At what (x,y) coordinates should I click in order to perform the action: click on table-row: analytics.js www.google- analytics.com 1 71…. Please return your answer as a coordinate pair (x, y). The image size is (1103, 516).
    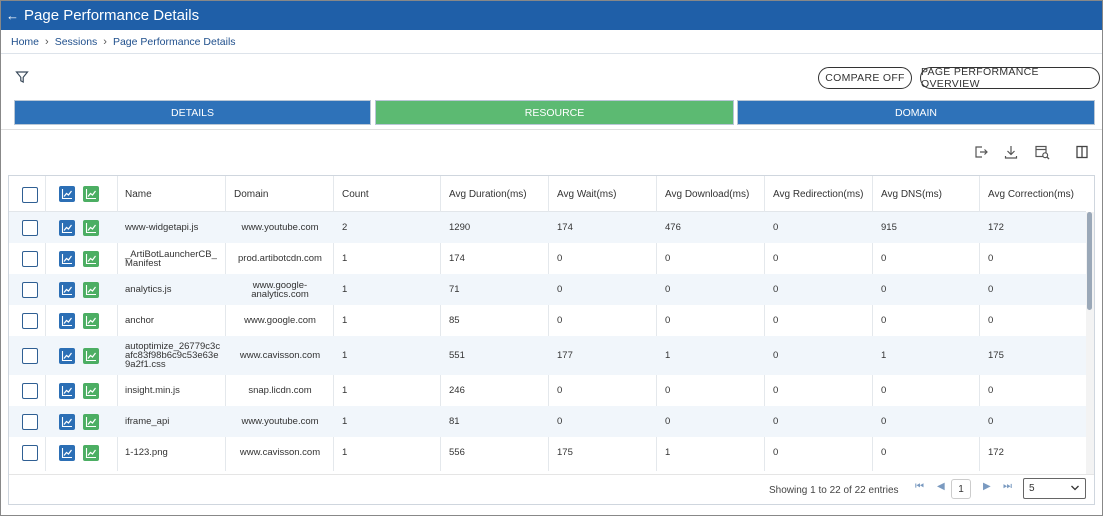
    Looking at the image, I should click on (547, 289).